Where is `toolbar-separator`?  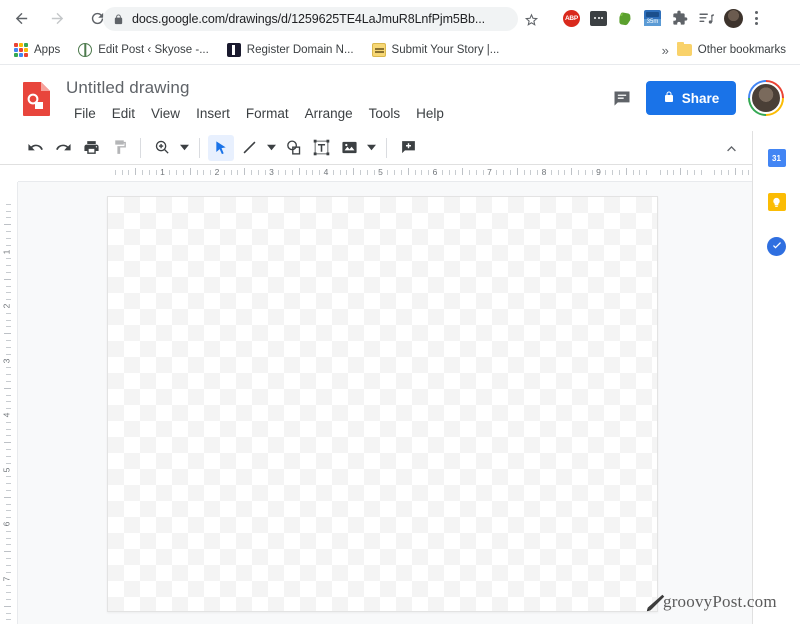 toolbar-separator is located at coordinates (199, 147).